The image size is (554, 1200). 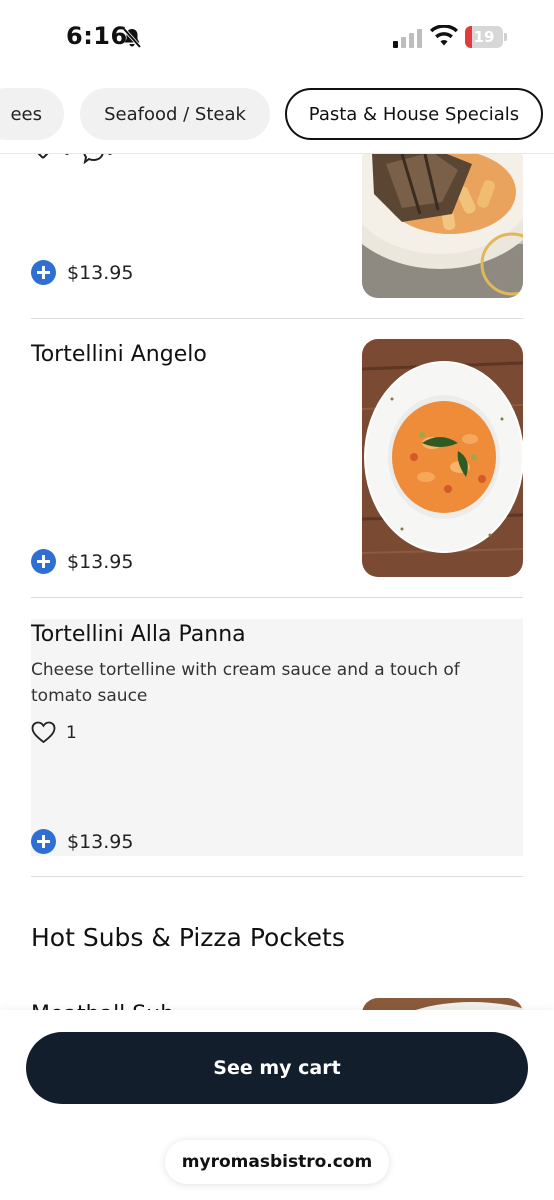 I want to click on bell-slash-icon, so click(x=132, y=38).